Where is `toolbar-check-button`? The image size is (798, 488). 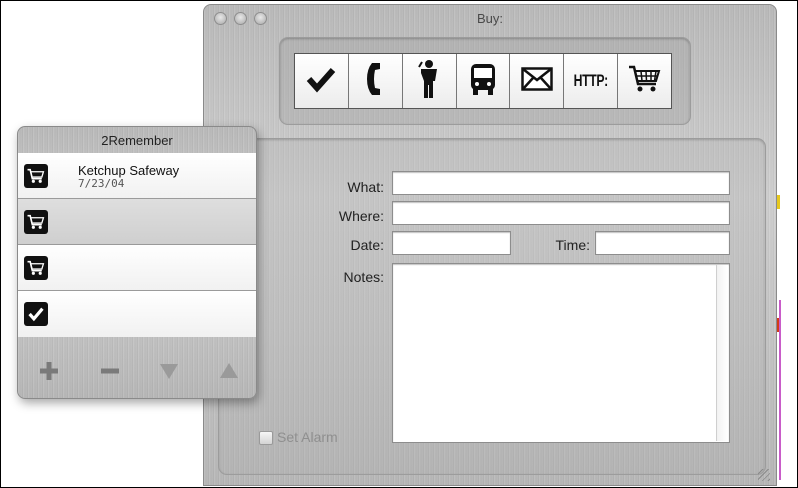 toolbar-check-button is located at coordinates (322, 81).